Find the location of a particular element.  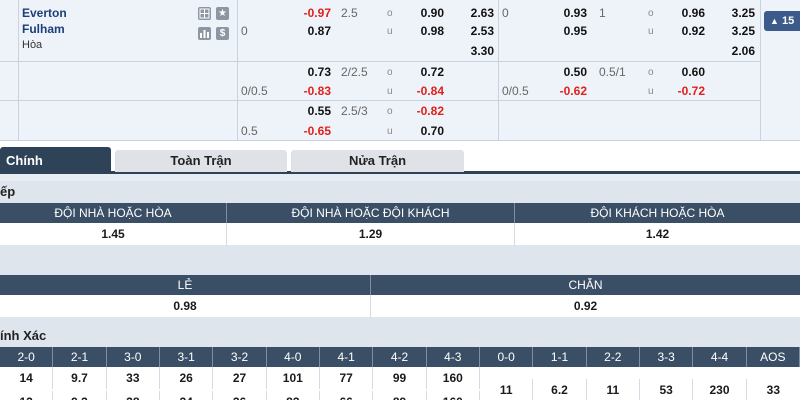

score-odd: 28 is located at coordinates (133, 395).